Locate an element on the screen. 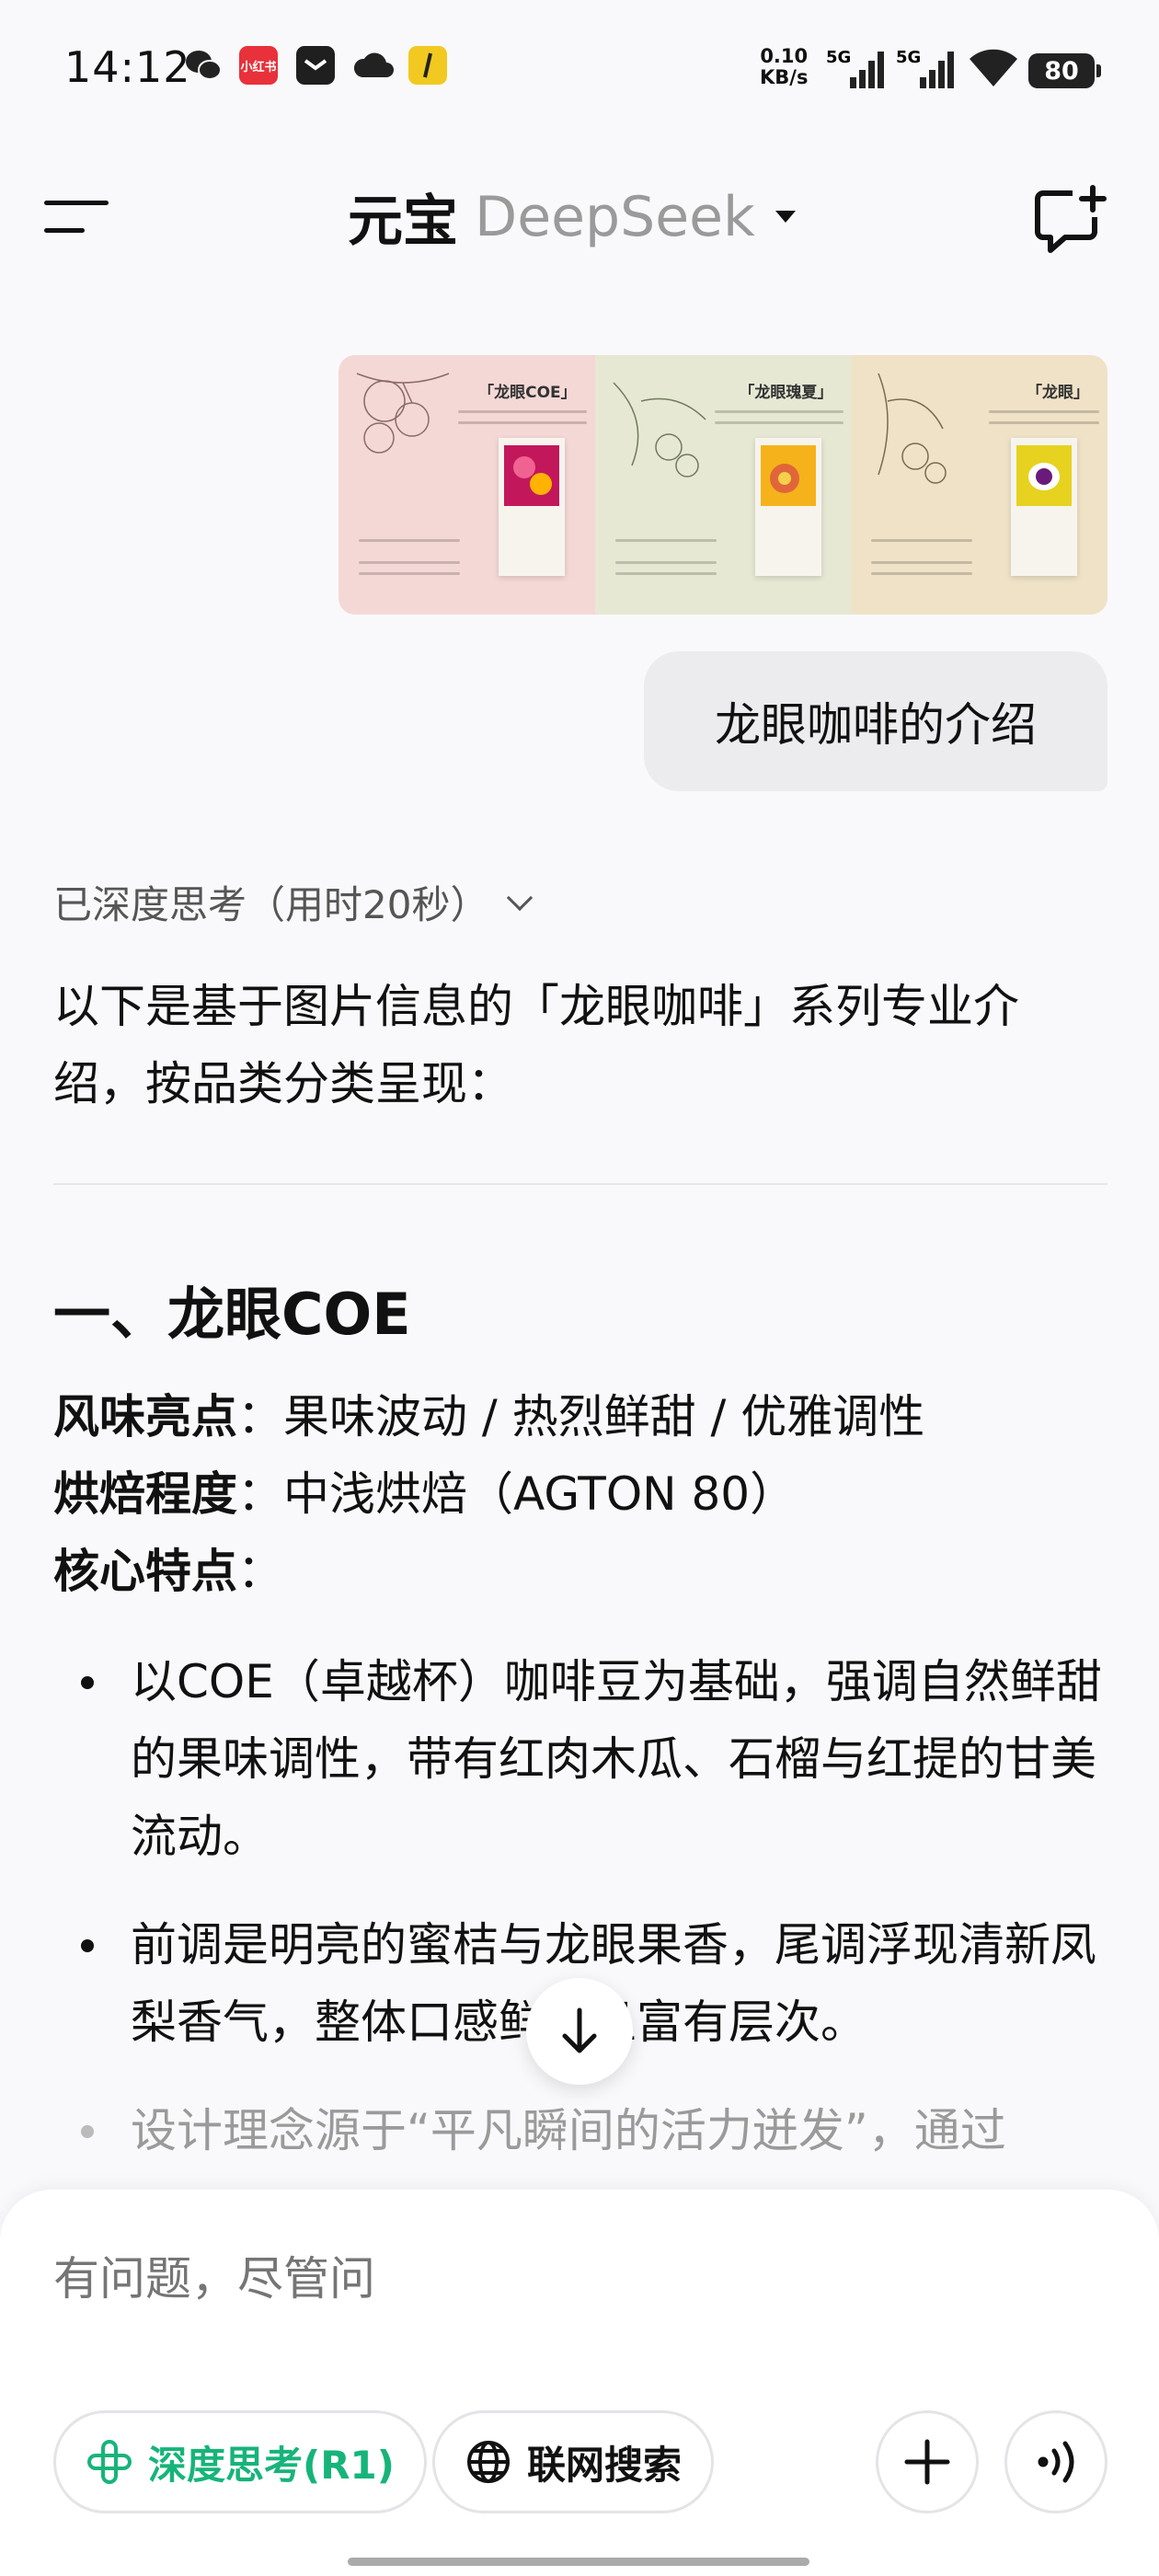 The height and width of the screenshot is (2576, 1159). battery-indicator: 80 is located at coordinates (1064, 70).